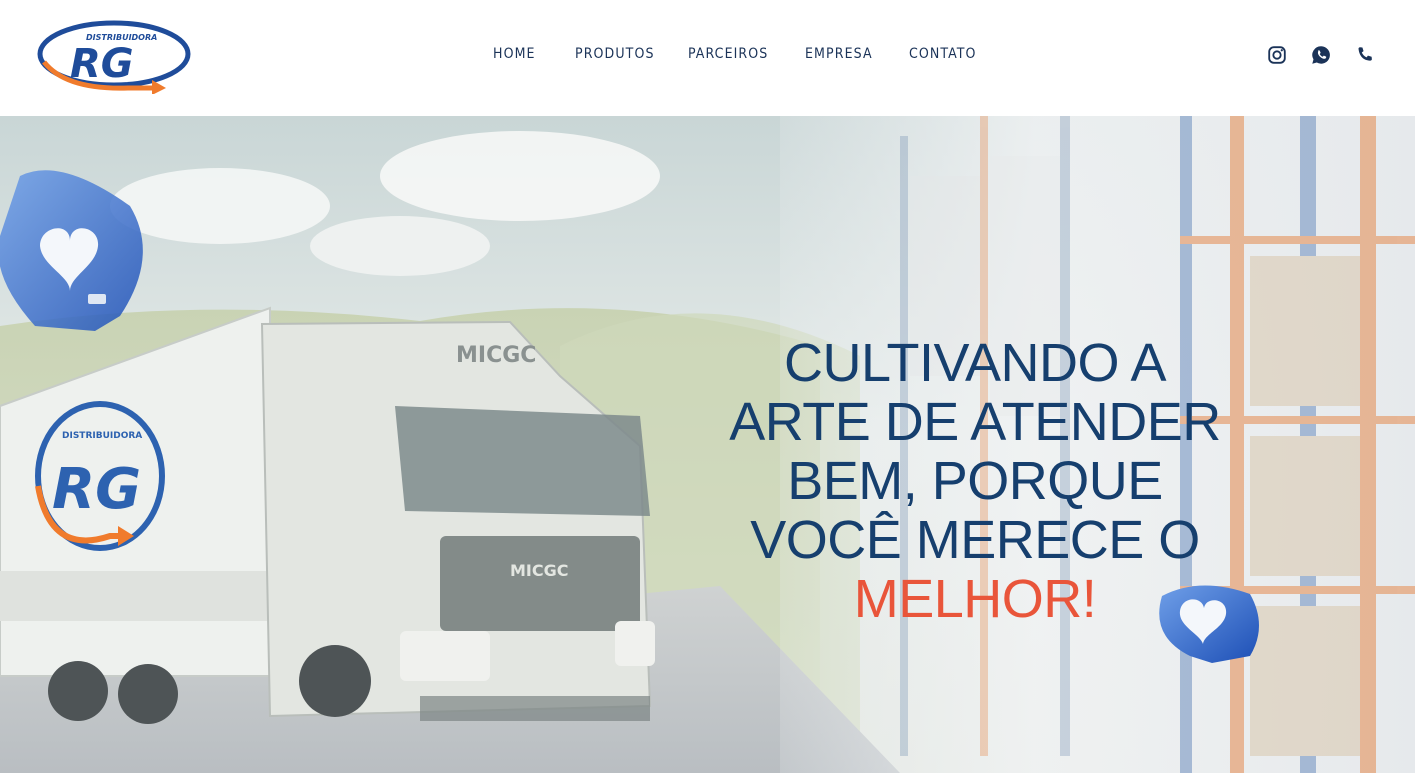 The width and height of the screenshot is (1415, 773). I want to click on nav-parceiros: PARCEIROS, so click(728, 54).